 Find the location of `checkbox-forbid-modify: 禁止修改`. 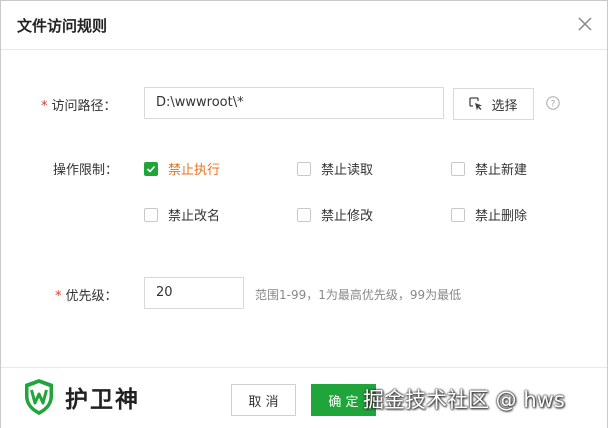

checkbox-forbid-modify: 禁止修改 is located at coordinates (335, 214).